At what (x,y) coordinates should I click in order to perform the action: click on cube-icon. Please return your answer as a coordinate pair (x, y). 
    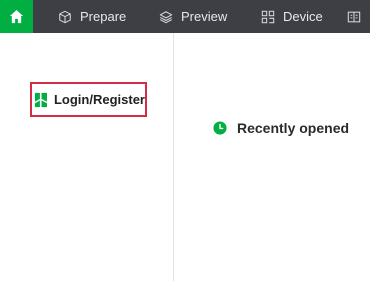
    Looking at the image, I should click on (65, 16).